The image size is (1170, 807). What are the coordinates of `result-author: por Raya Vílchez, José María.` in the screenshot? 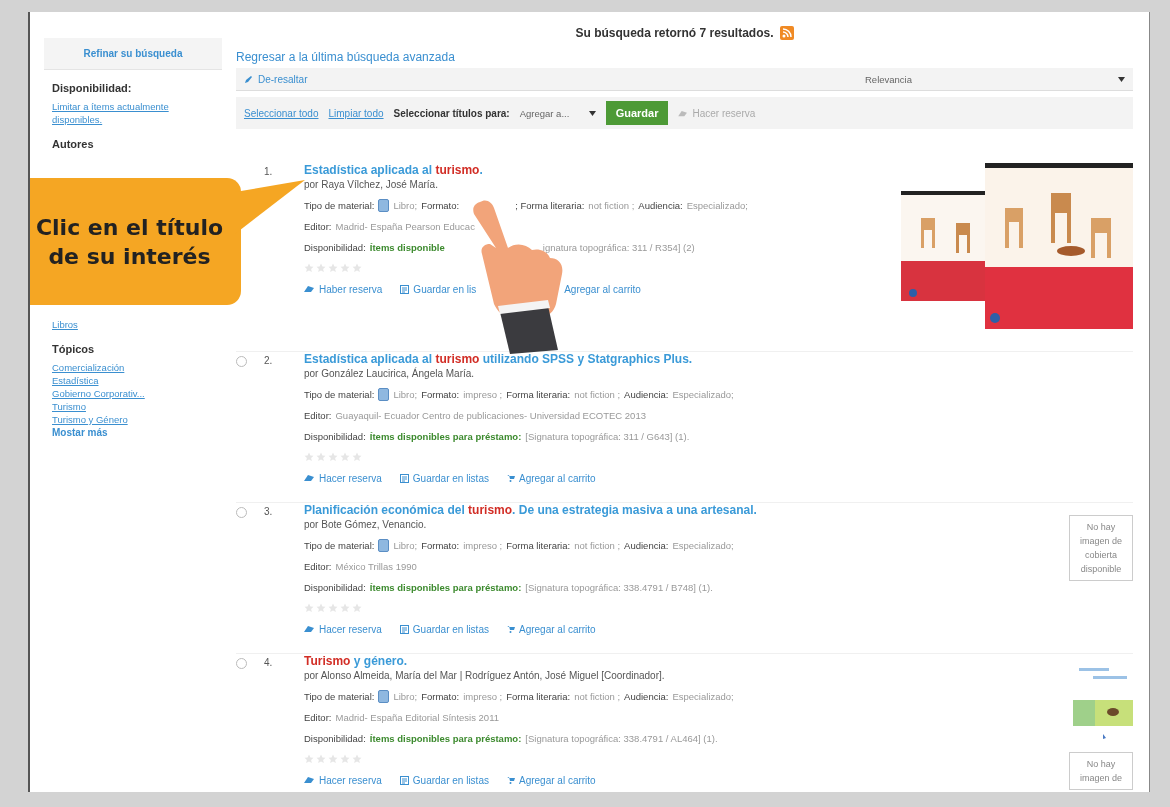 It's located at (371, 184).